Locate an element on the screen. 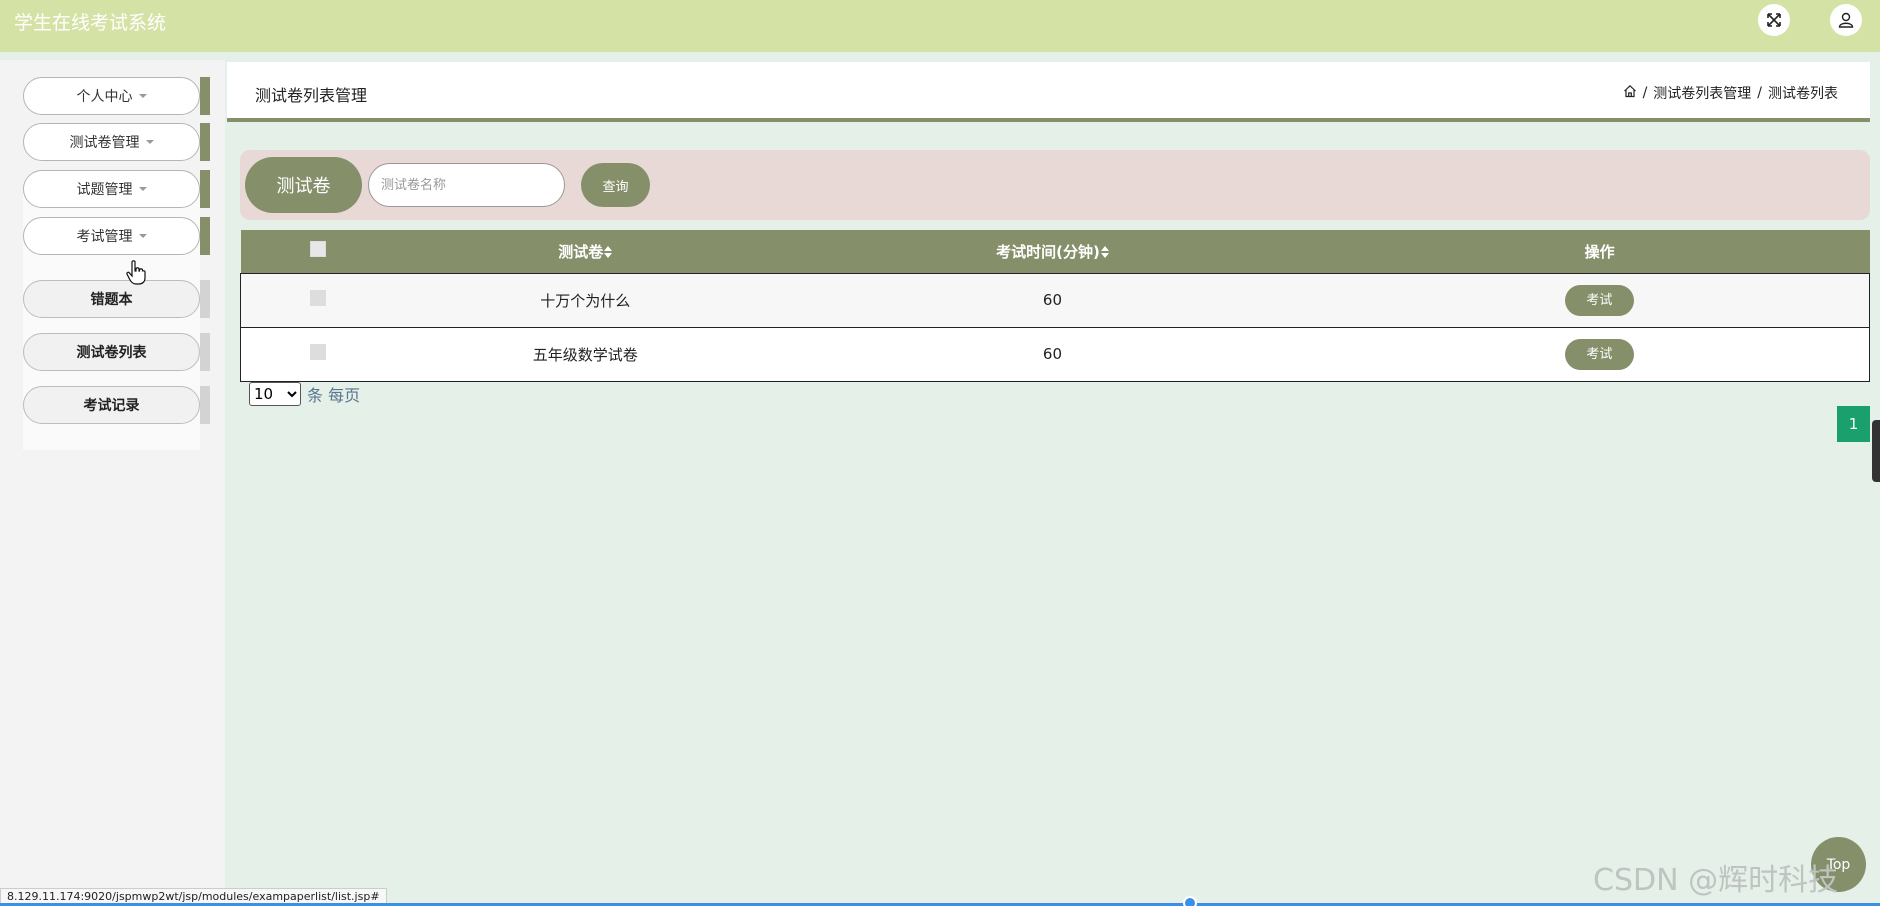  sidebar-item-label: 试题管理 is located at coordinates (104, 190).